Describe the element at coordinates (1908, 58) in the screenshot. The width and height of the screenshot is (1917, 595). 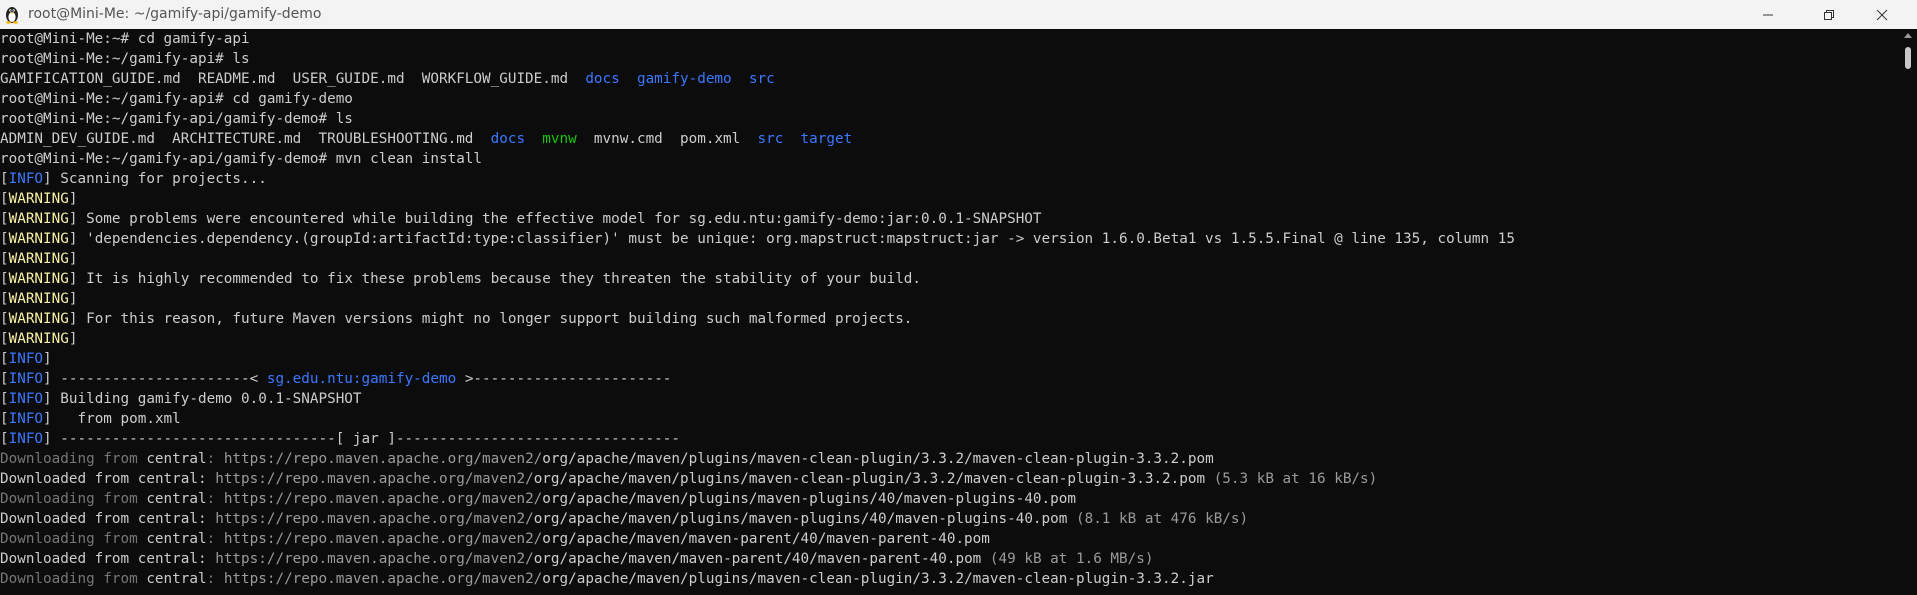
I see `scrollbar-thumb` at that location.